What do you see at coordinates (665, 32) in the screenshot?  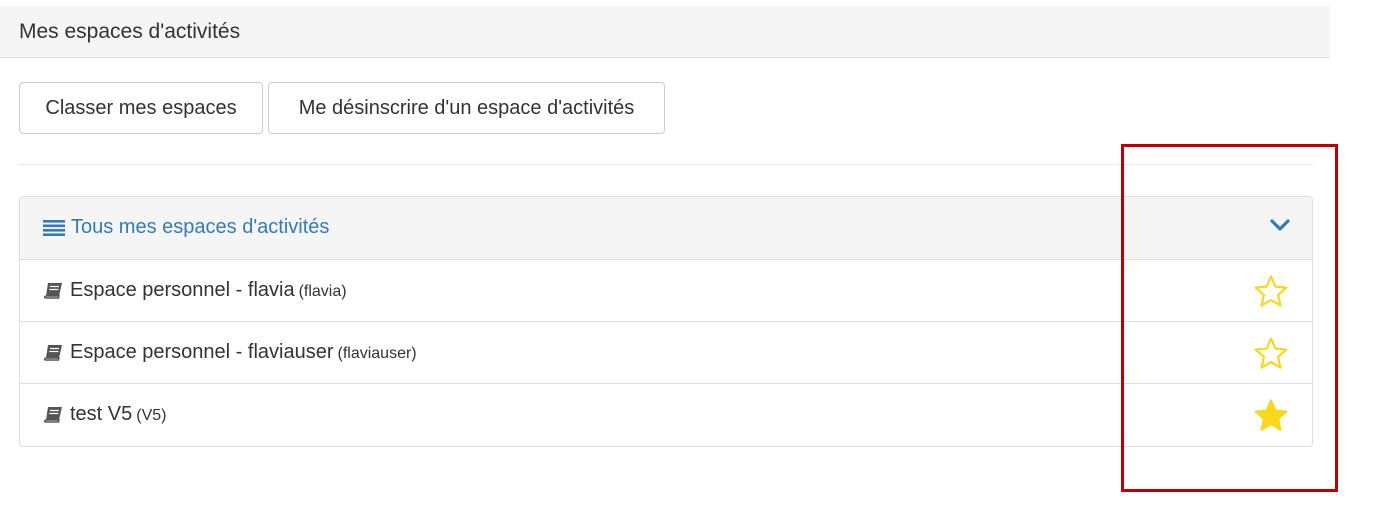 I see `page-header: Mes espaces d'activités` at bounding box center [665, 32].